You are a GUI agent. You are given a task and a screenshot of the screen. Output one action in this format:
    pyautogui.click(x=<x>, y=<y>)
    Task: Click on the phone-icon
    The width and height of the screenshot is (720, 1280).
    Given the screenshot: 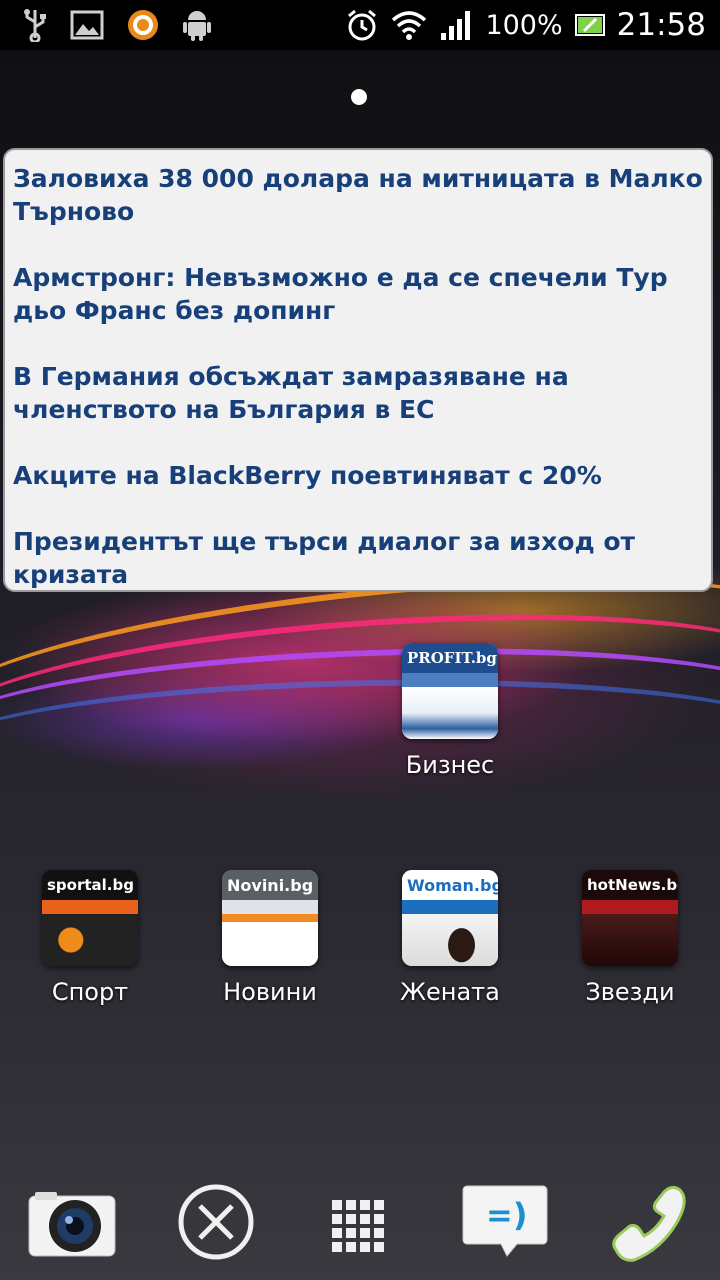 What is the action you would take?
    pyautogui.click(x=648, y=1222)
    